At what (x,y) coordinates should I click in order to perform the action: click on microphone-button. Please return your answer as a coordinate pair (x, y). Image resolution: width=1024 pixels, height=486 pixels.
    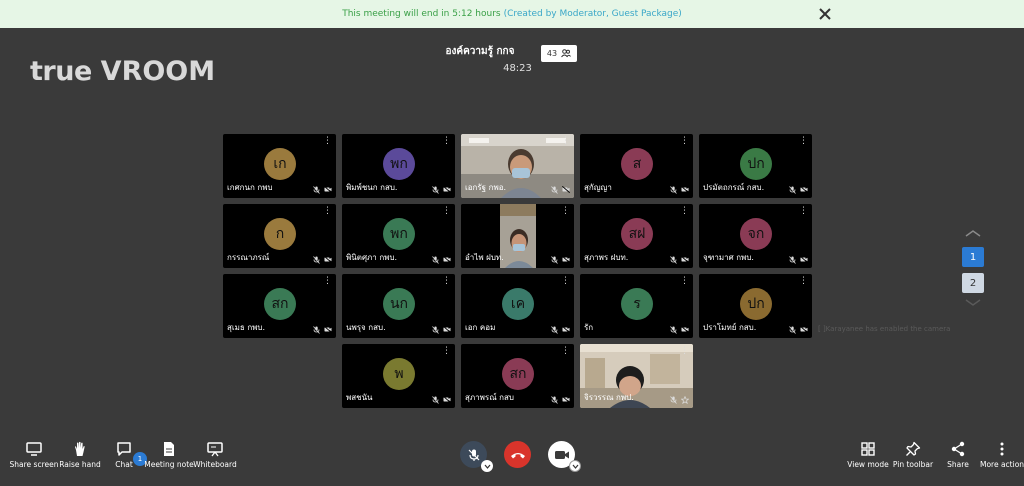
    Looking at the image, I should click on (476, 456).